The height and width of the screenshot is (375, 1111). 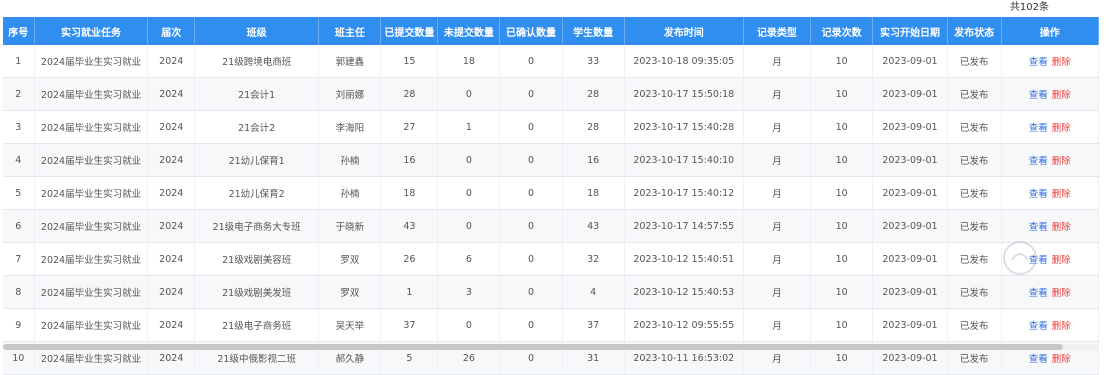 What do you see at coordinates (19, 292) in the screenshot?
I see `table-cell: 8` at bounding box center [19, 292].